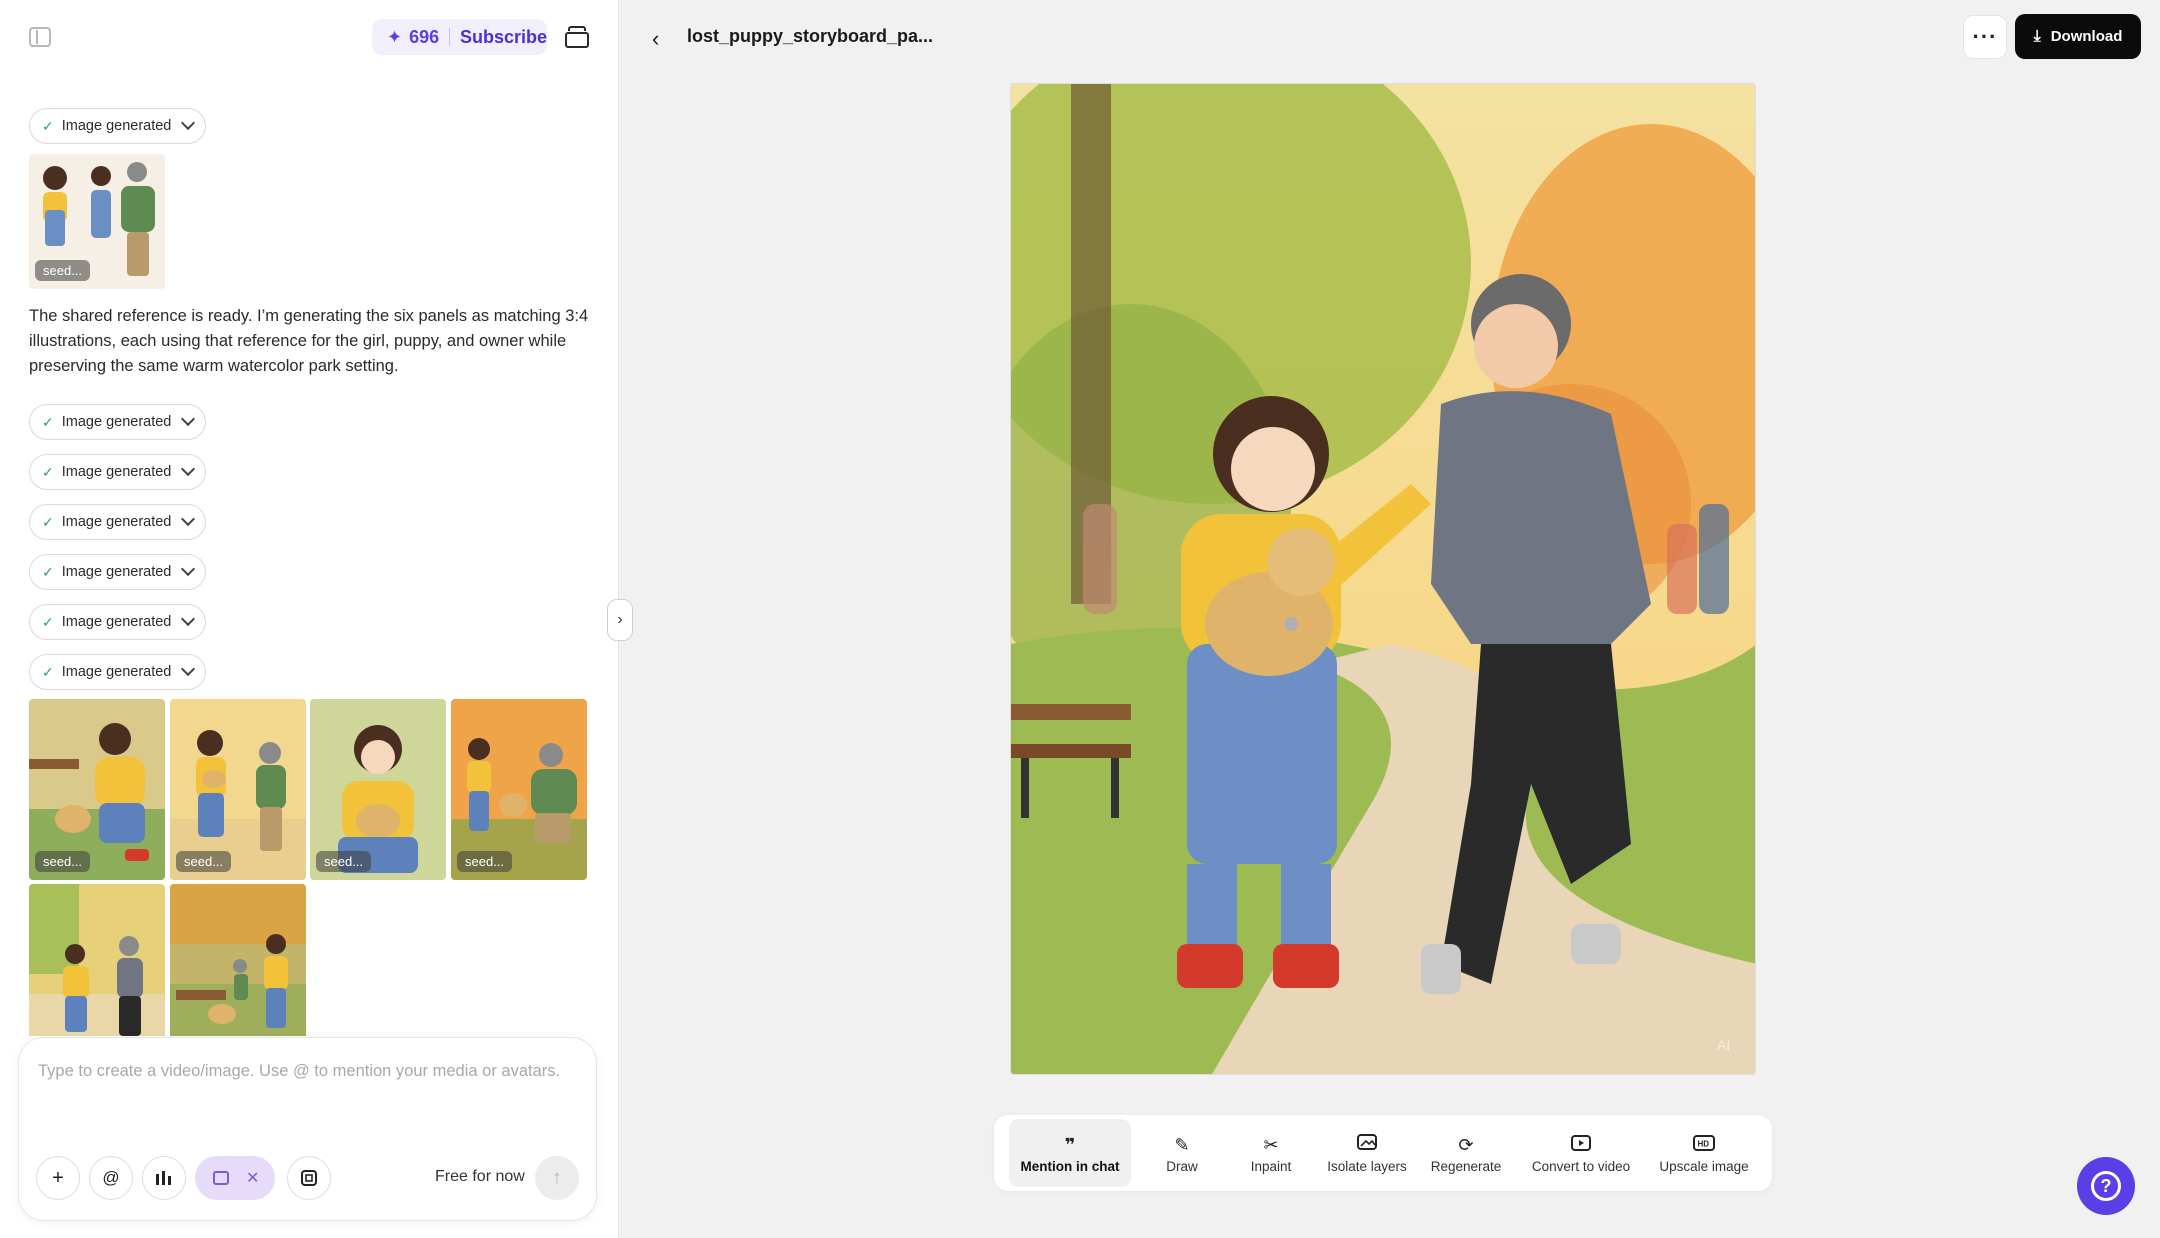 The height and width of the screenshot is (1238, 2160). I want to click on credits-pill: ✦ 696 Subscribe, so click(459, 37).